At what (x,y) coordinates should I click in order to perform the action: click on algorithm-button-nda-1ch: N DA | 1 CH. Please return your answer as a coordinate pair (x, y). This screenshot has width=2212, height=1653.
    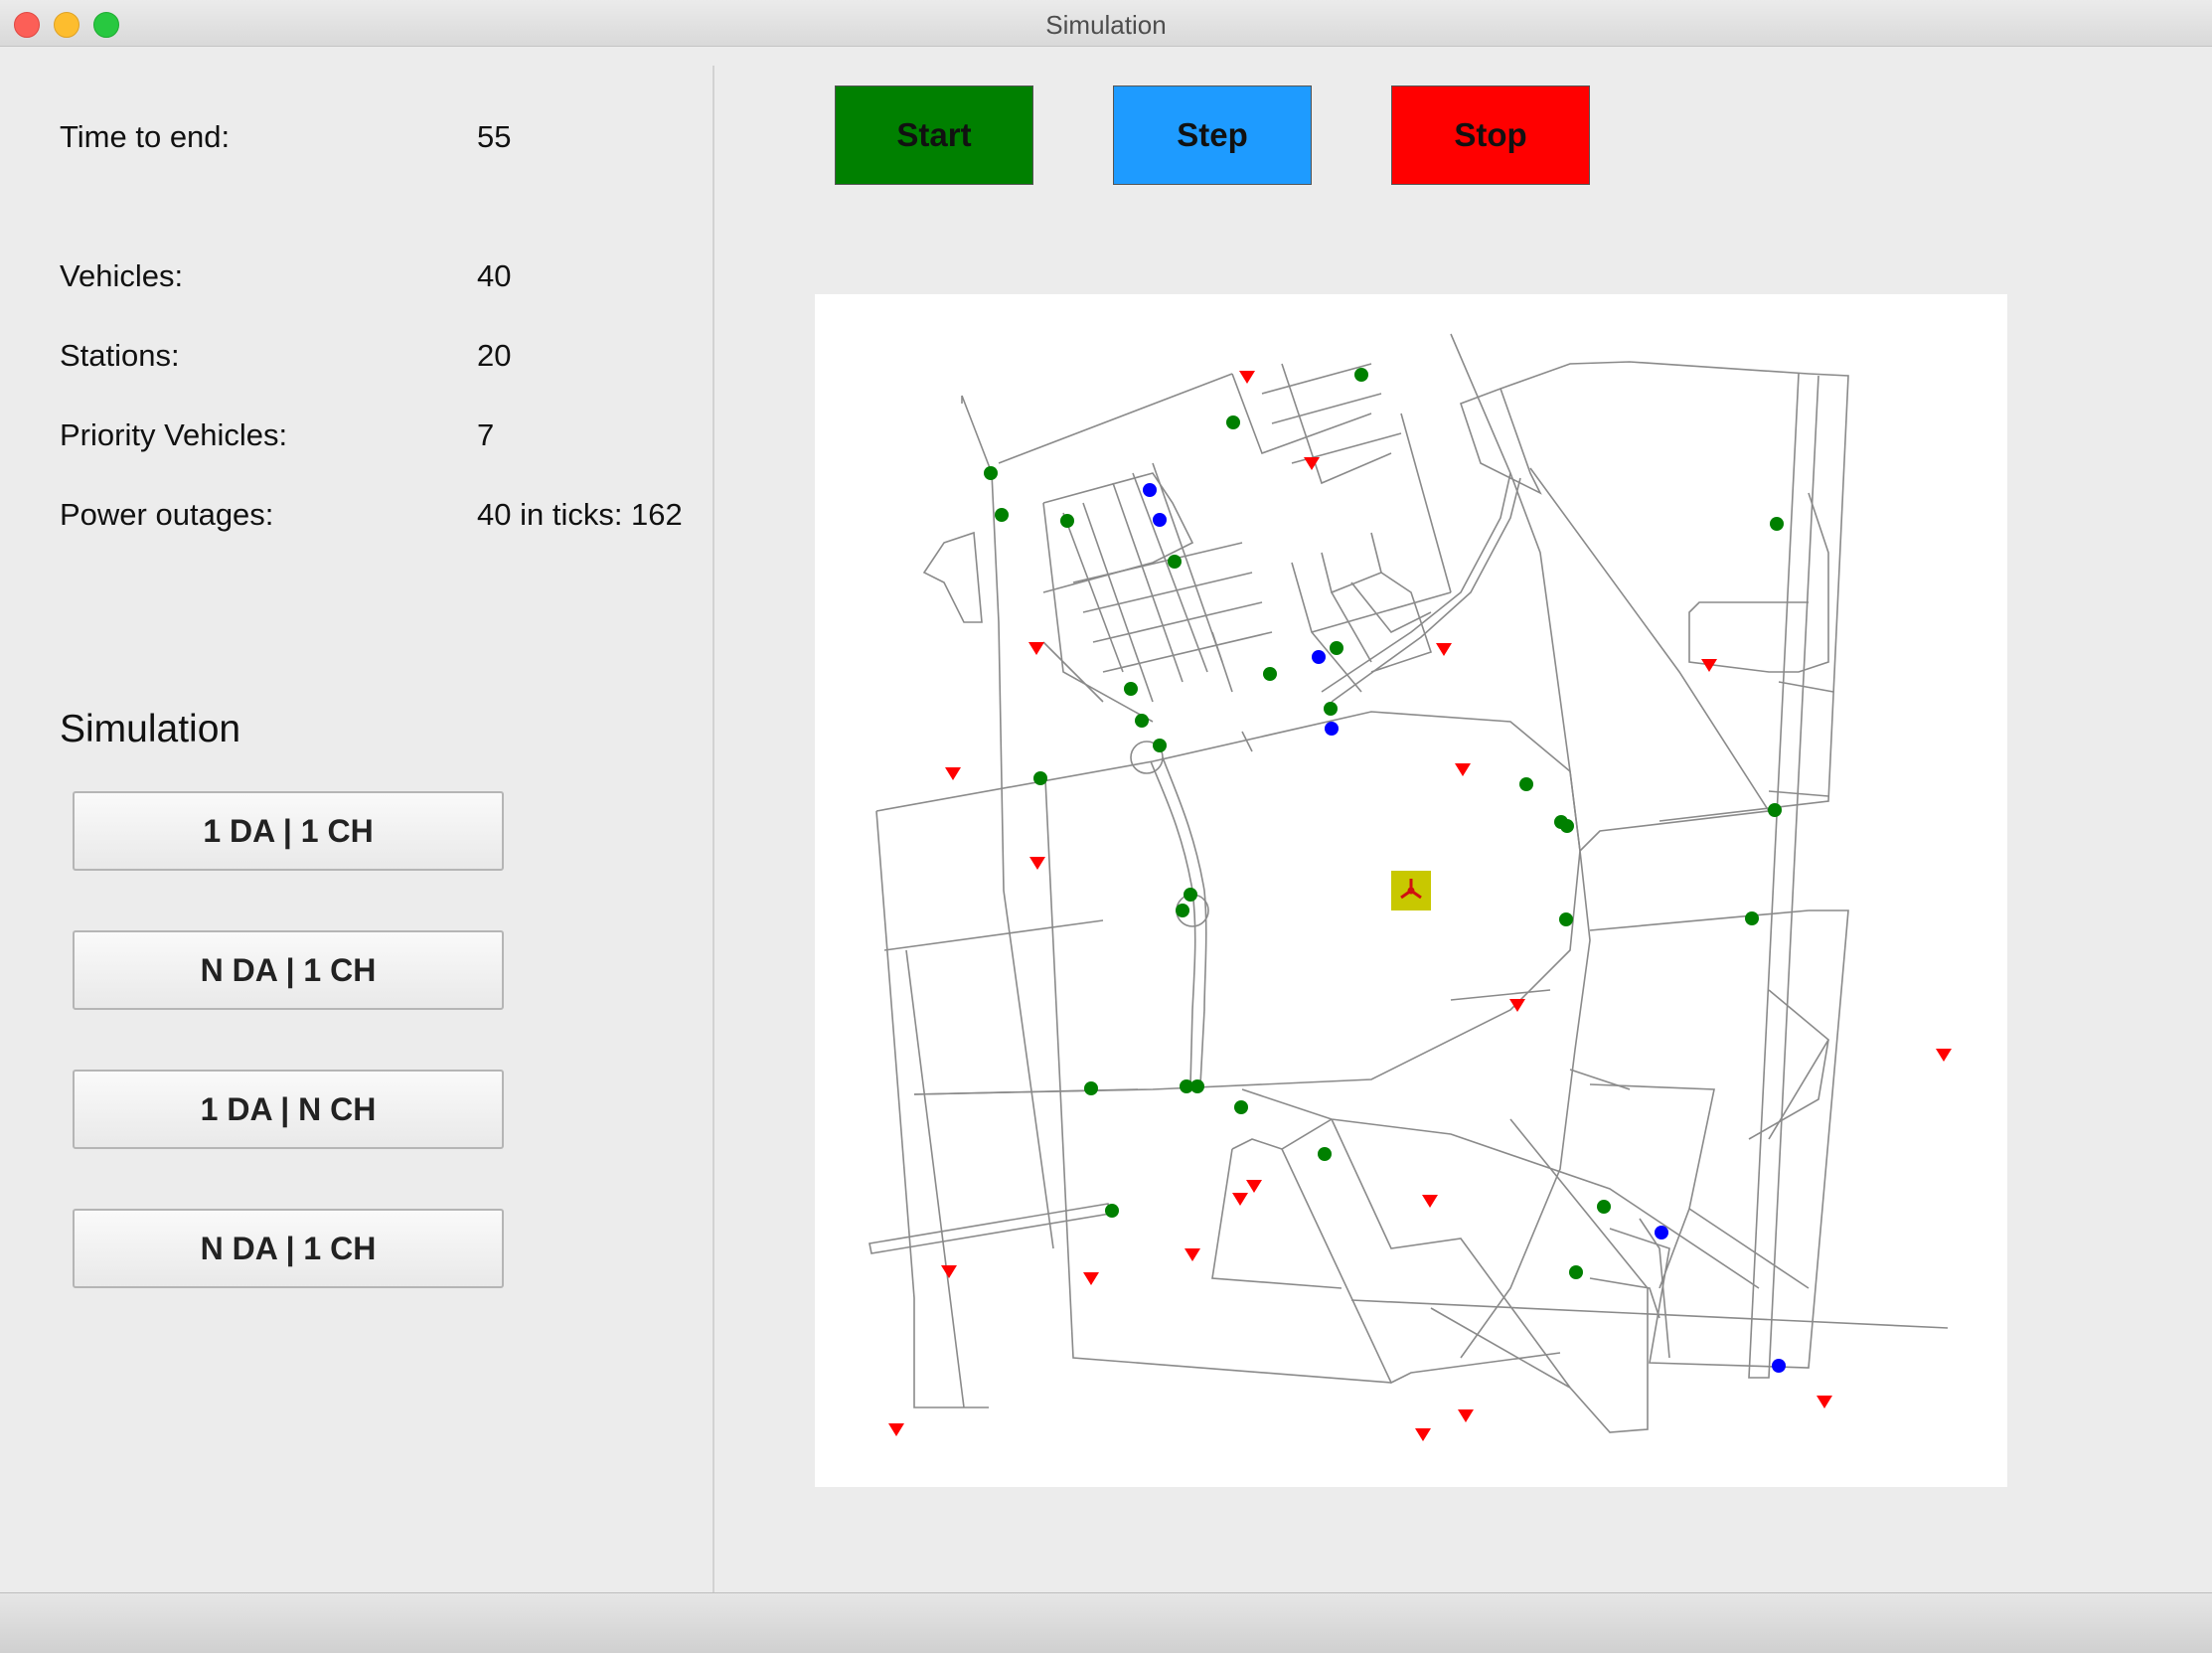
    Looking at the image, I should click on (289, 970).